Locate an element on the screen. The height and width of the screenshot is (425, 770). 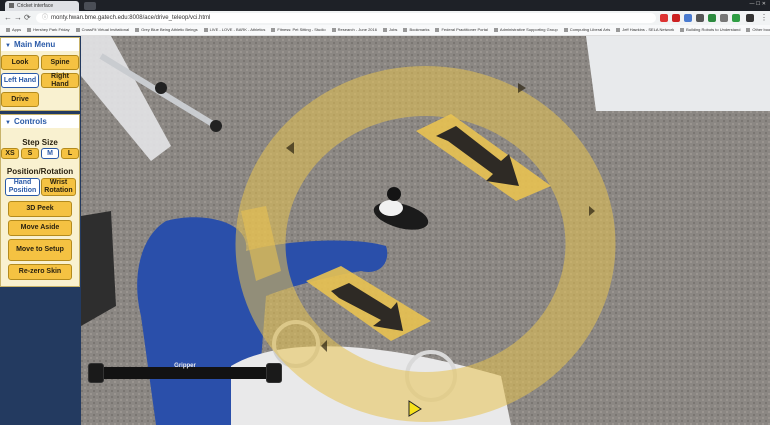
bookmark-item: Apps is located at coordinates (13, 30).